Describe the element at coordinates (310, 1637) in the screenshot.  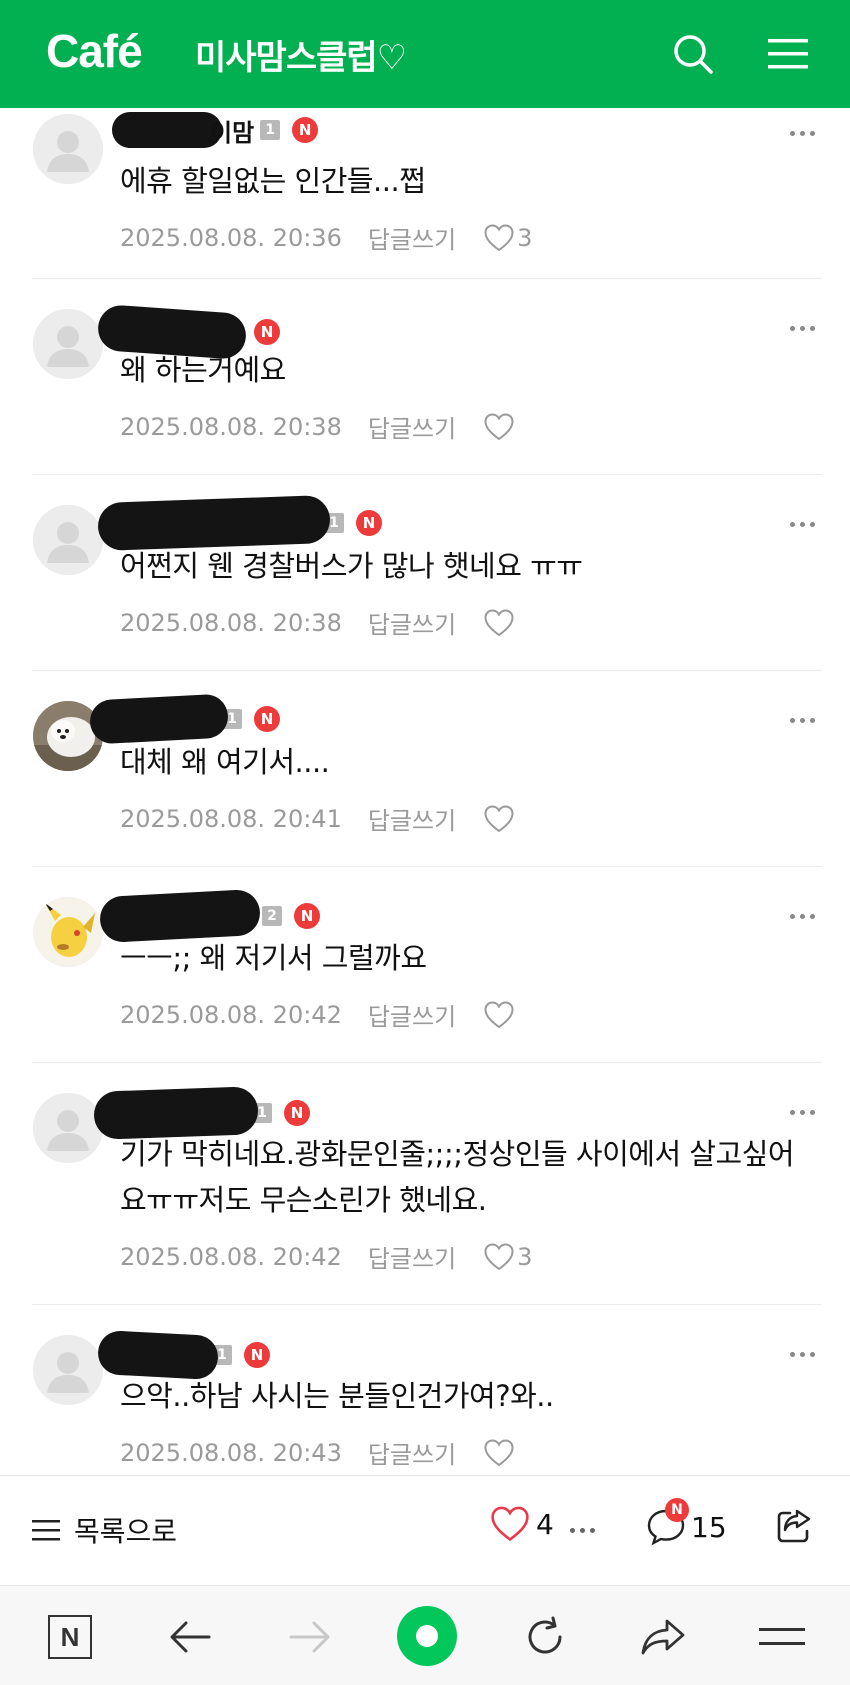
I see `forward-button` at that location.